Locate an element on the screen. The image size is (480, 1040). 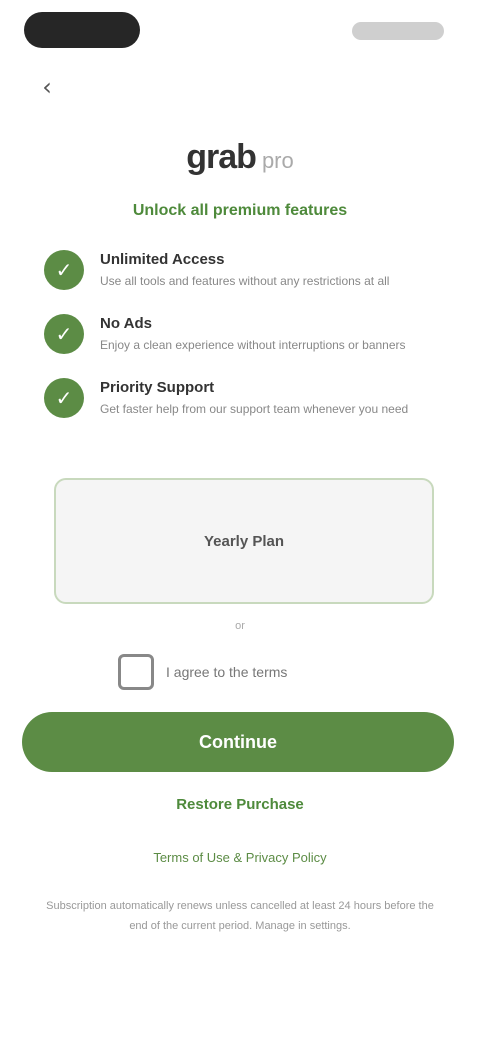
feature-title: Priority Support is located at coordinates (157, 387).